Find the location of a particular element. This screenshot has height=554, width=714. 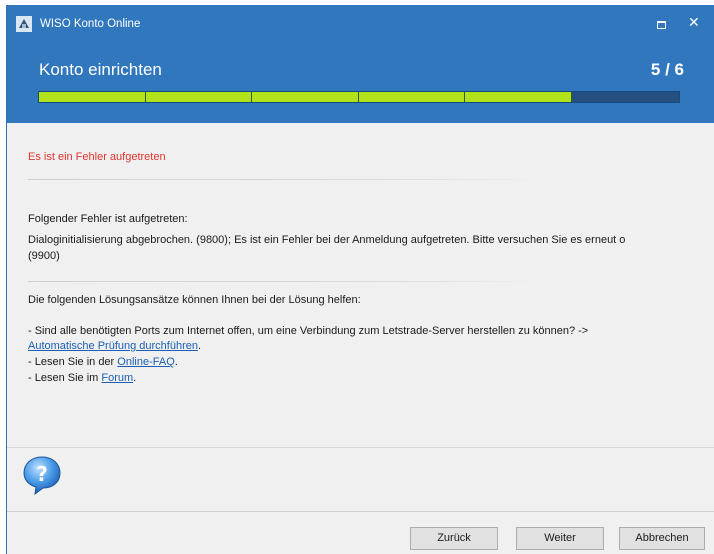

back-button: Zurück is located at coordinates (454, 538).